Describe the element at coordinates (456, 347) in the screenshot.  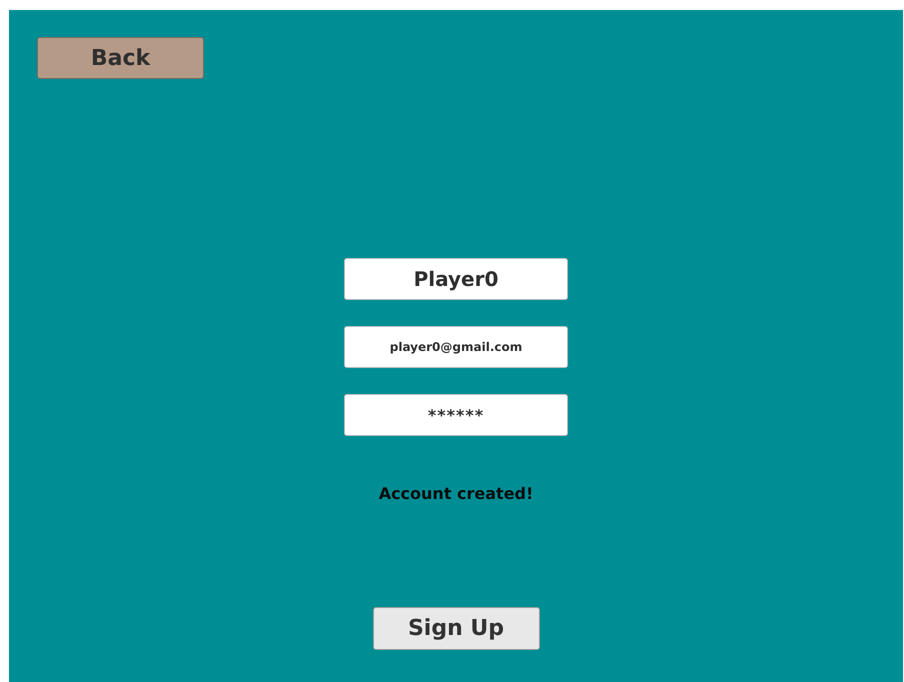
I see `email-field: player0@gmail.com` at that location.